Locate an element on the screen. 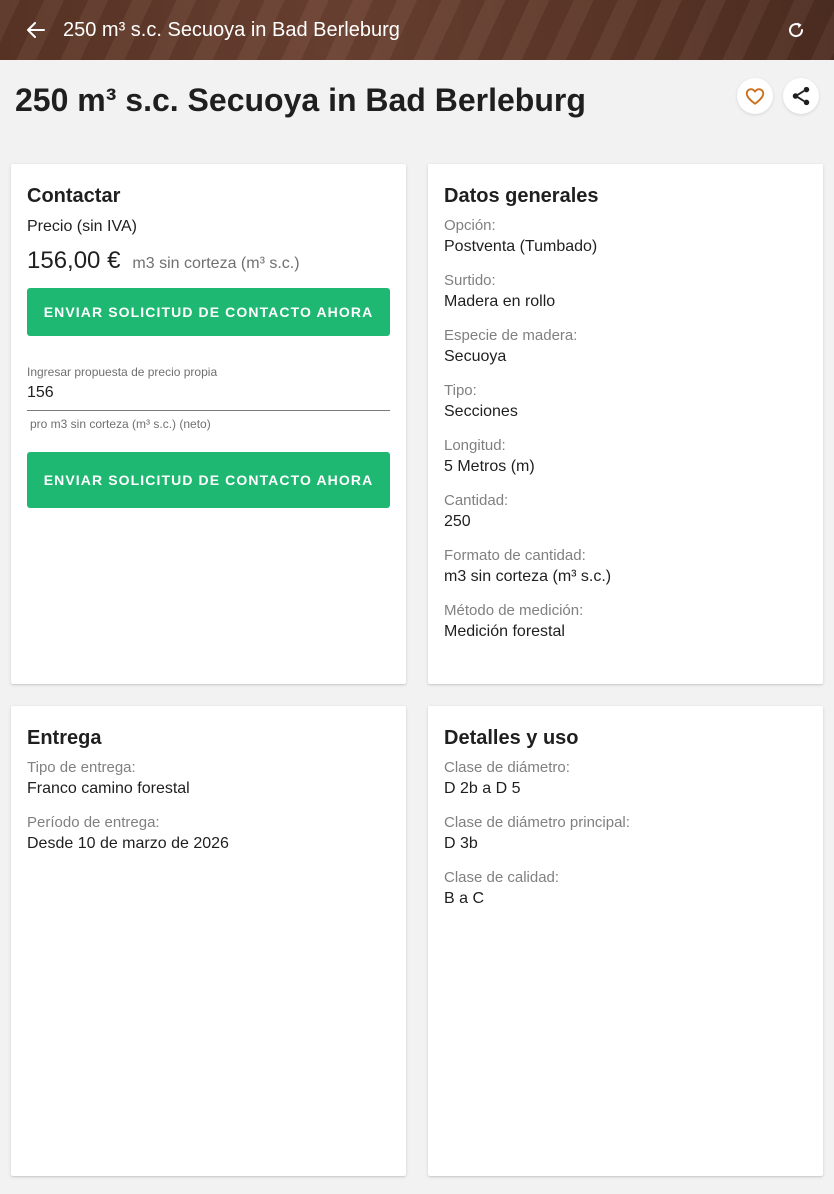 The height and width of the screenshot is (1194, 834). app-bar-title: 250 m³ s.c. Secuoya in Bad Berleburg is located at coordinates (231, 30).